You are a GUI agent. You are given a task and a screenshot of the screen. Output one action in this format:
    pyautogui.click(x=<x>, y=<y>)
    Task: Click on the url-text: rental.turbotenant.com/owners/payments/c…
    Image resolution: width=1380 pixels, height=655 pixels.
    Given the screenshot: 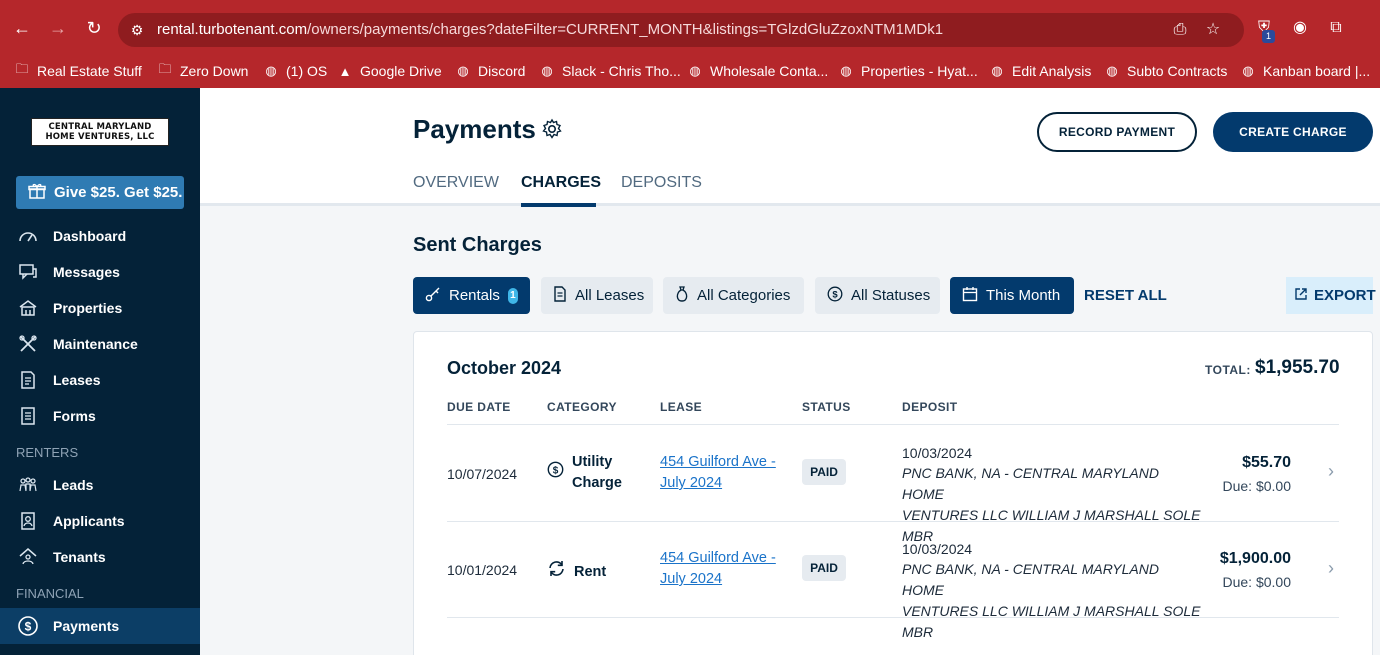 What is the action you would take?
    pyautogui.click(x=550, y=29)
    